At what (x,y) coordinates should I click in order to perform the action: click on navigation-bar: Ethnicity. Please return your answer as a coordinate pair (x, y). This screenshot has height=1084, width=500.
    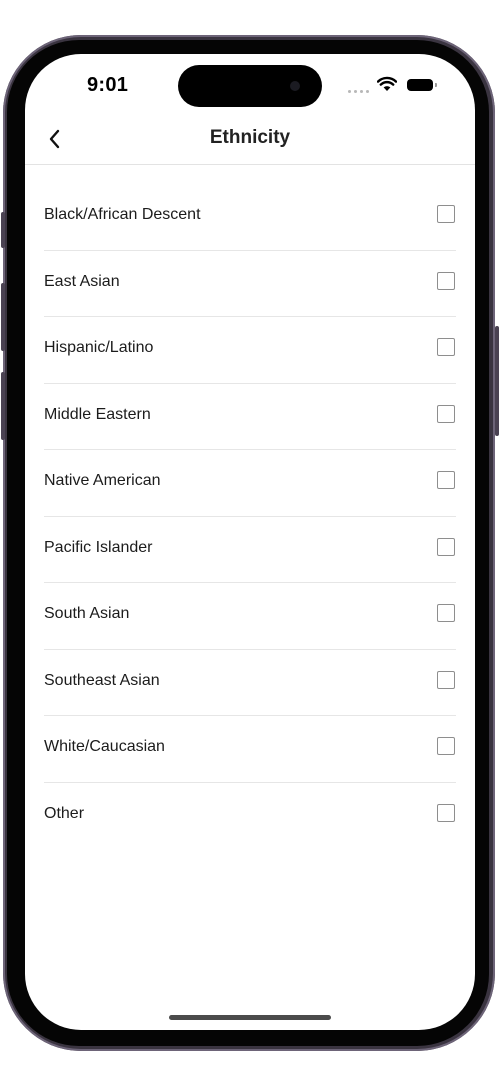
    Looking at the image, I should click on (250, 139).